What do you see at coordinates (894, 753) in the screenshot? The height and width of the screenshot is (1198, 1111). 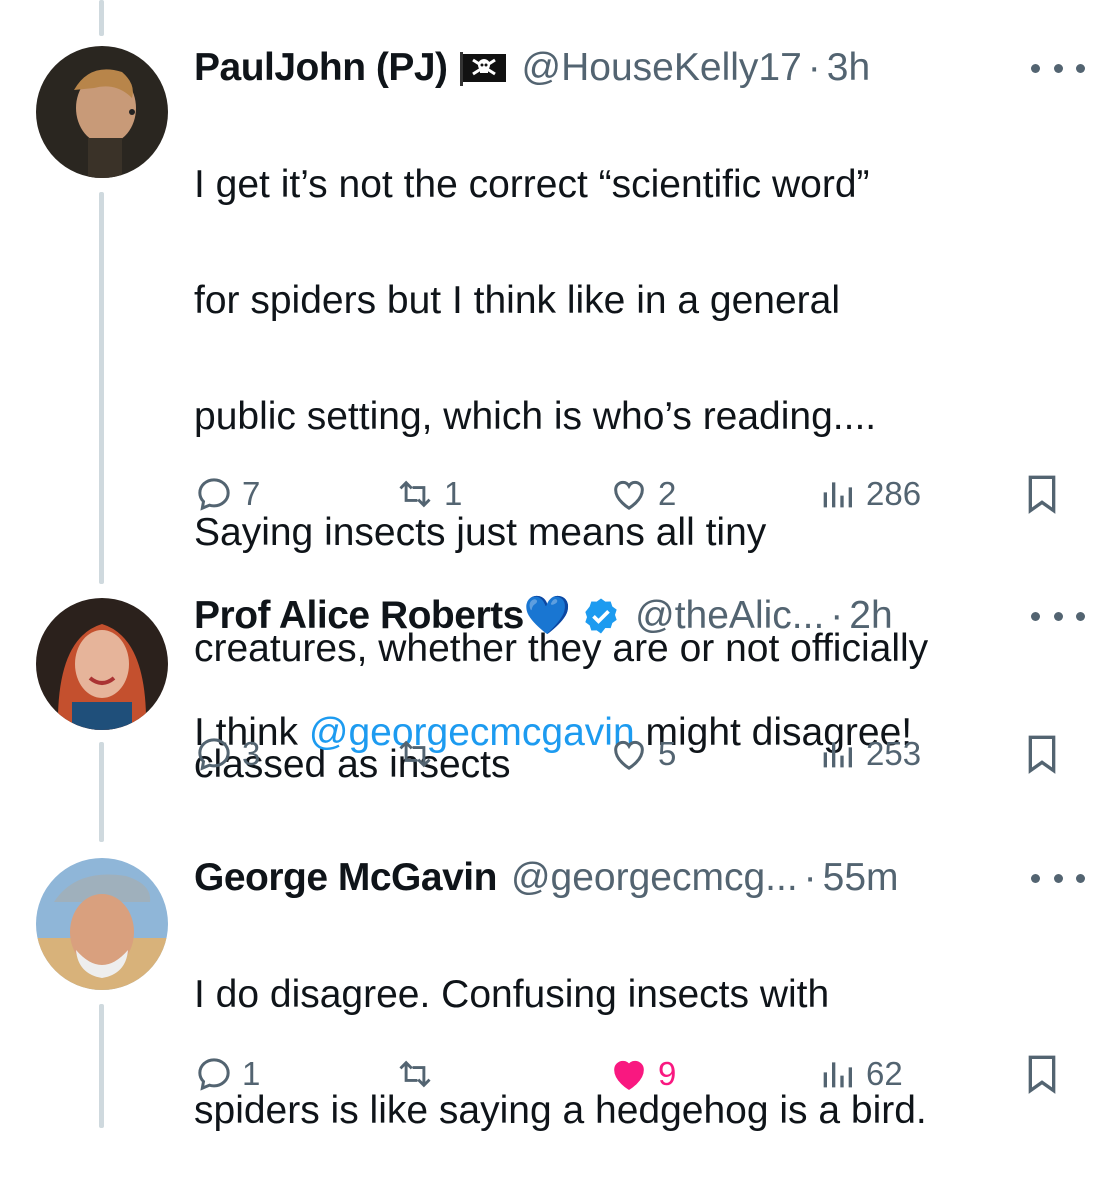 I see `view-count: 253` at bounding box center [894, 753].